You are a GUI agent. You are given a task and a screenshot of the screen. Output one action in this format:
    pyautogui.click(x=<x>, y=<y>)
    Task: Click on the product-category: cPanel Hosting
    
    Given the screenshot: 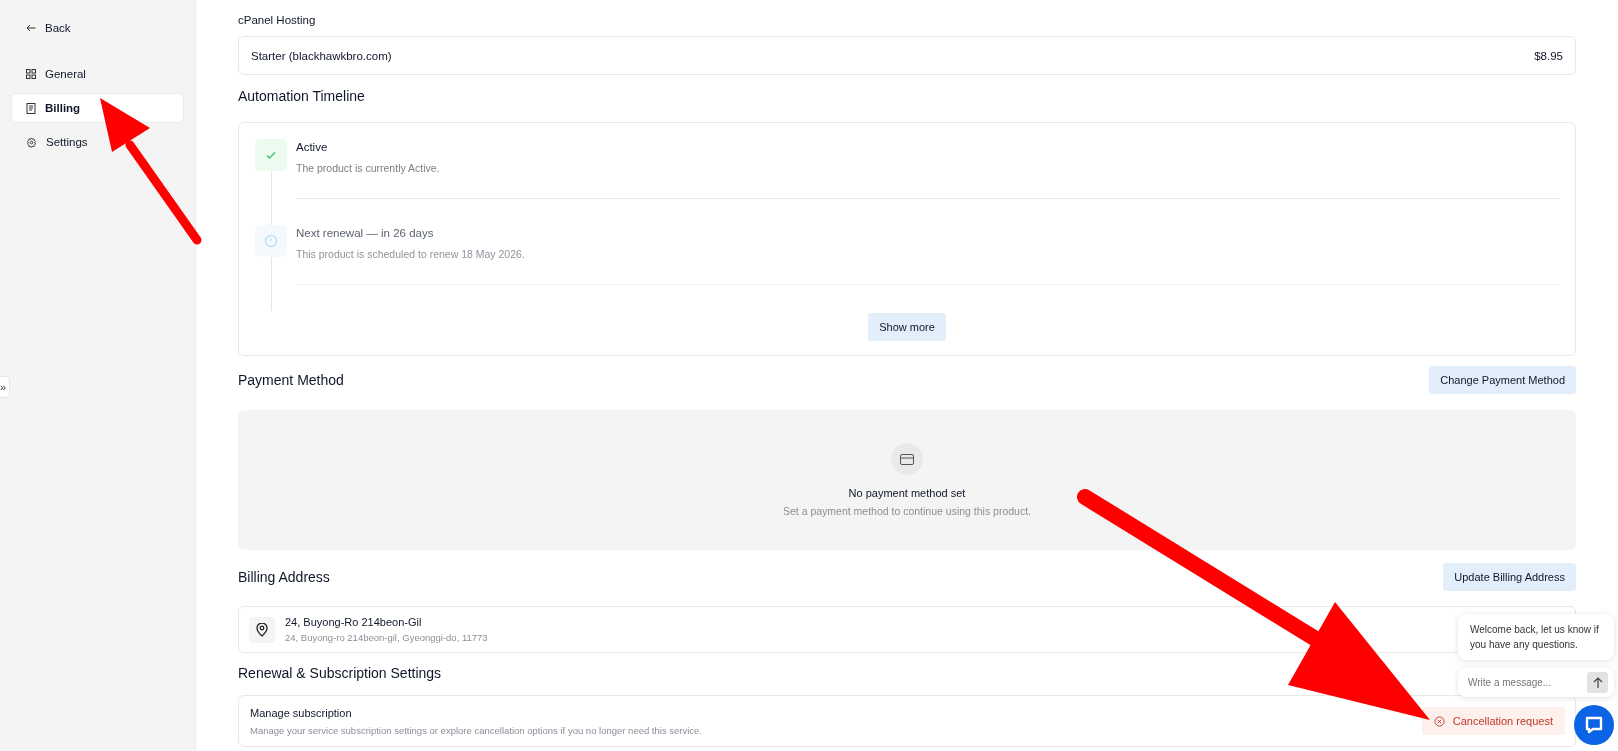 What is the action you would take?
    pyautogui.click(x=277, y=20)
    